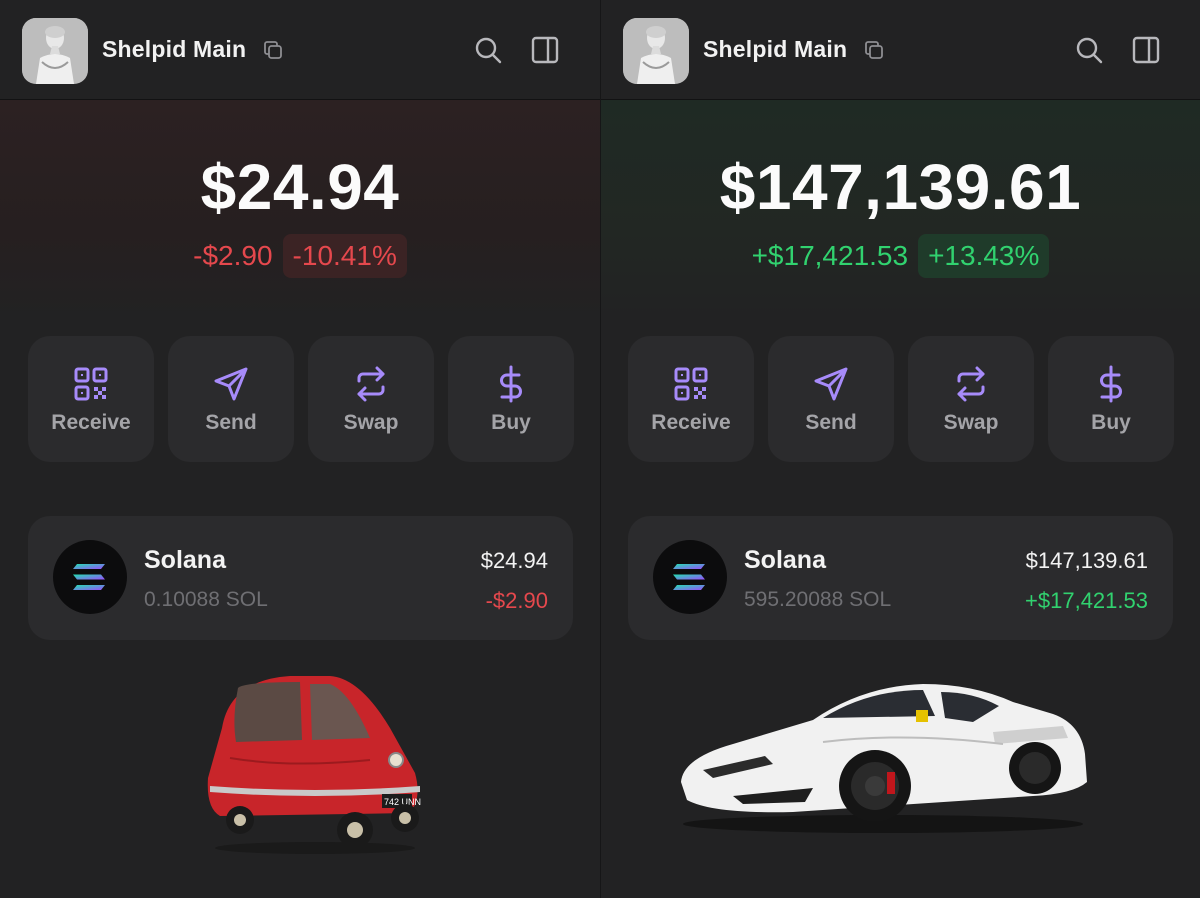  I want to click on change-percent-badge: -10.41%, so click(344, 256).